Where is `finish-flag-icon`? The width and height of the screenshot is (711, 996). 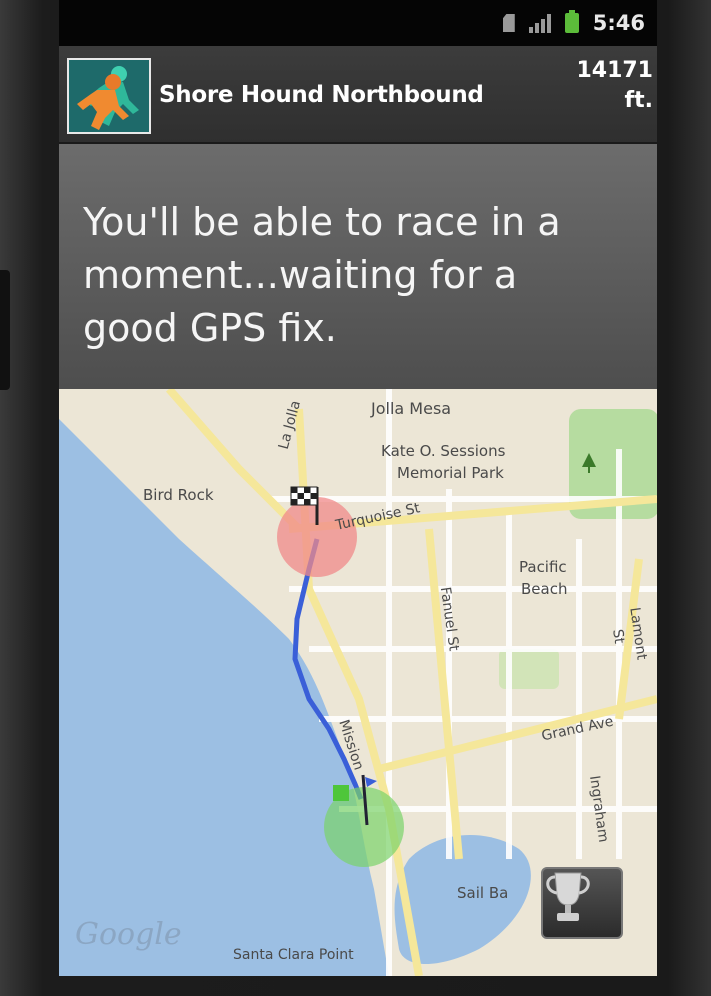
finish-flag-icon is located at coordinates (307, 505).